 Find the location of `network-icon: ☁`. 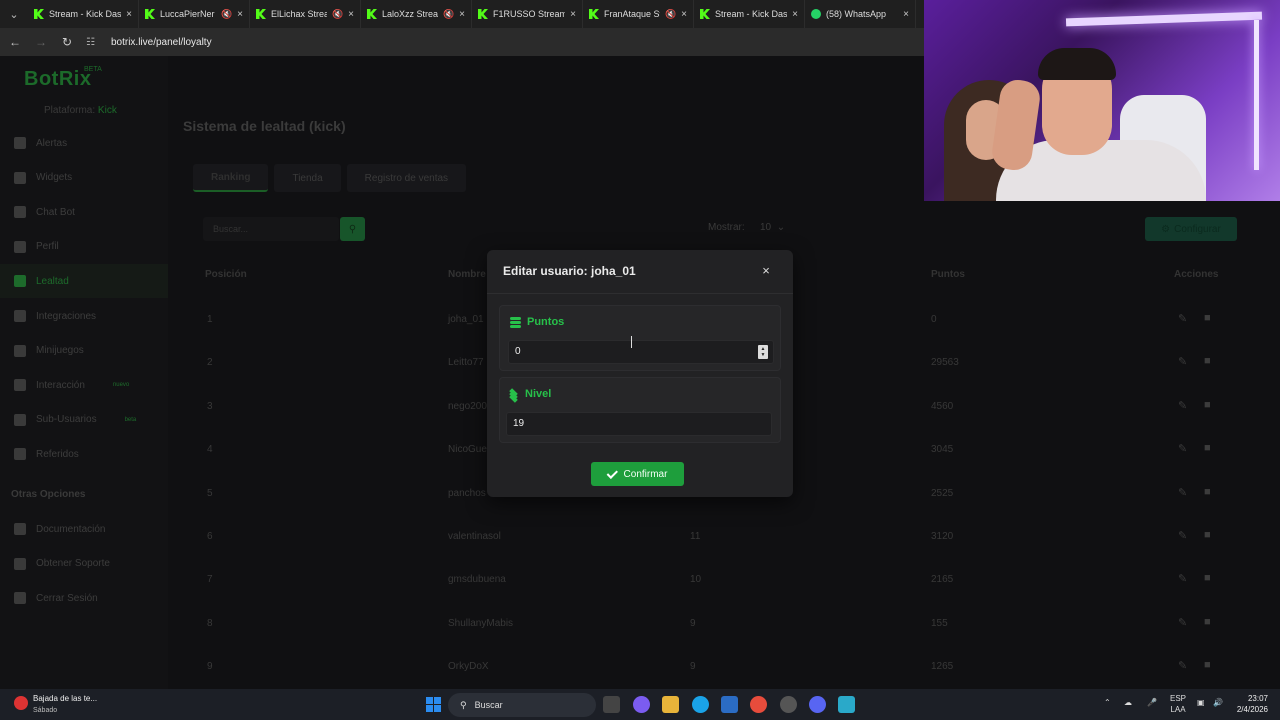

network-icon: ☁ is located at coordinates (1128, 702).